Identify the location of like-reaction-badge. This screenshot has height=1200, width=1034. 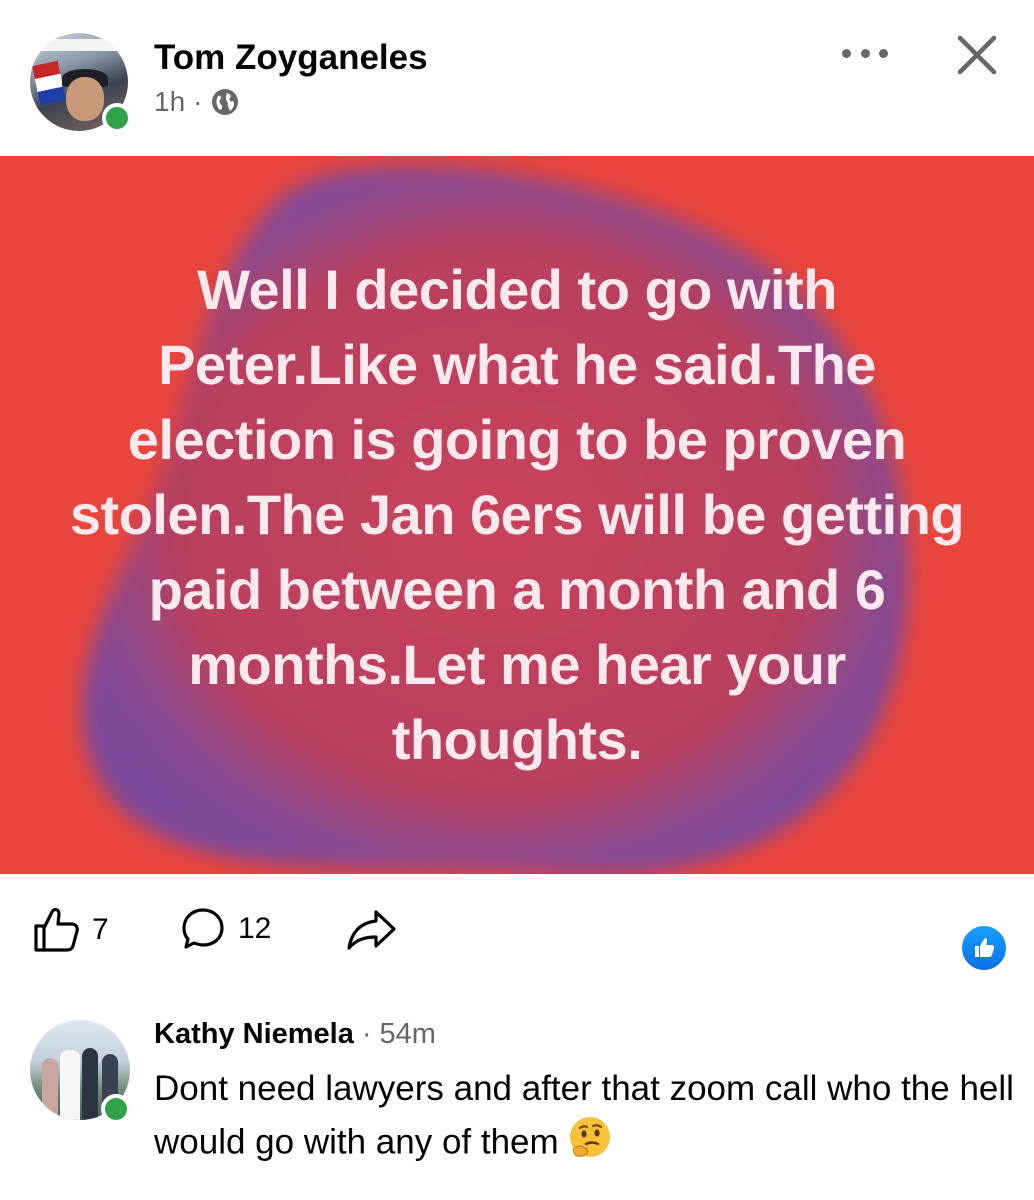
(984, 948).